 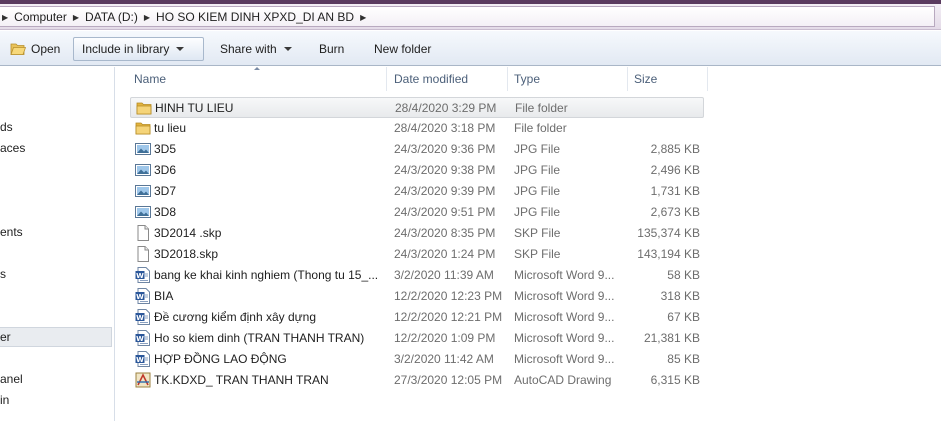 I want to click on file-date-modified: 3/2/2020 11:42 AM, so click(x=444, y=359).